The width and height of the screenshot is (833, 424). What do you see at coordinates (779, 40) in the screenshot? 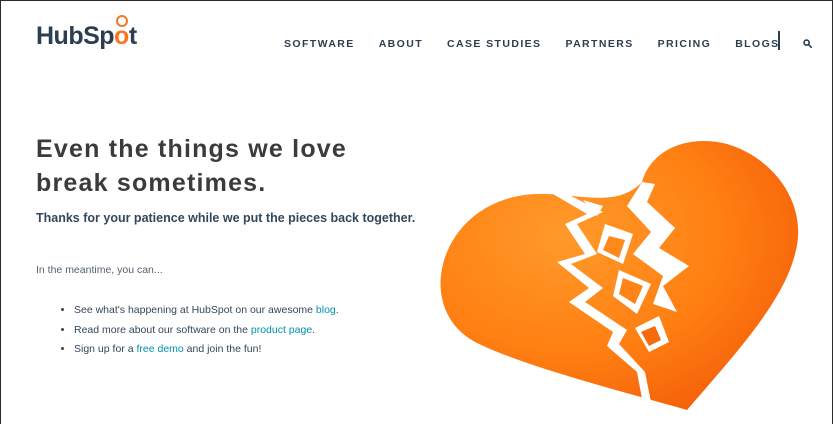
I see `nav-divider` at bounding box center [779, 40].